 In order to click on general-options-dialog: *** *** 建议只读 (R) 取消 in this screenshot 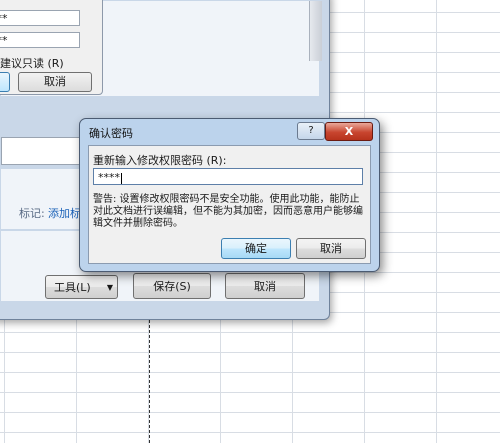, I will do `click(51, 47)`.